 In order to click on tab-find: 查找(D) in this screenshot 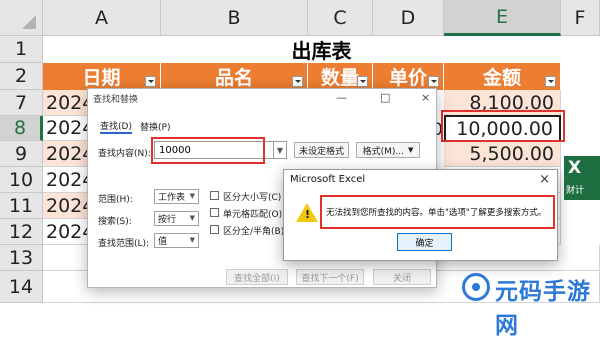, I will do `click(116, 126)`.